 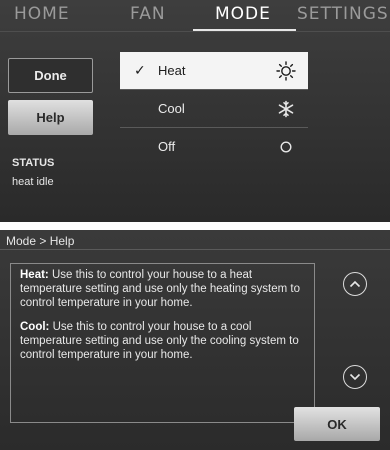 What do you see at coordinates (148, 17) in the screenshot?
I see `tab-fan: FAN` at bounding box center [148, 17].